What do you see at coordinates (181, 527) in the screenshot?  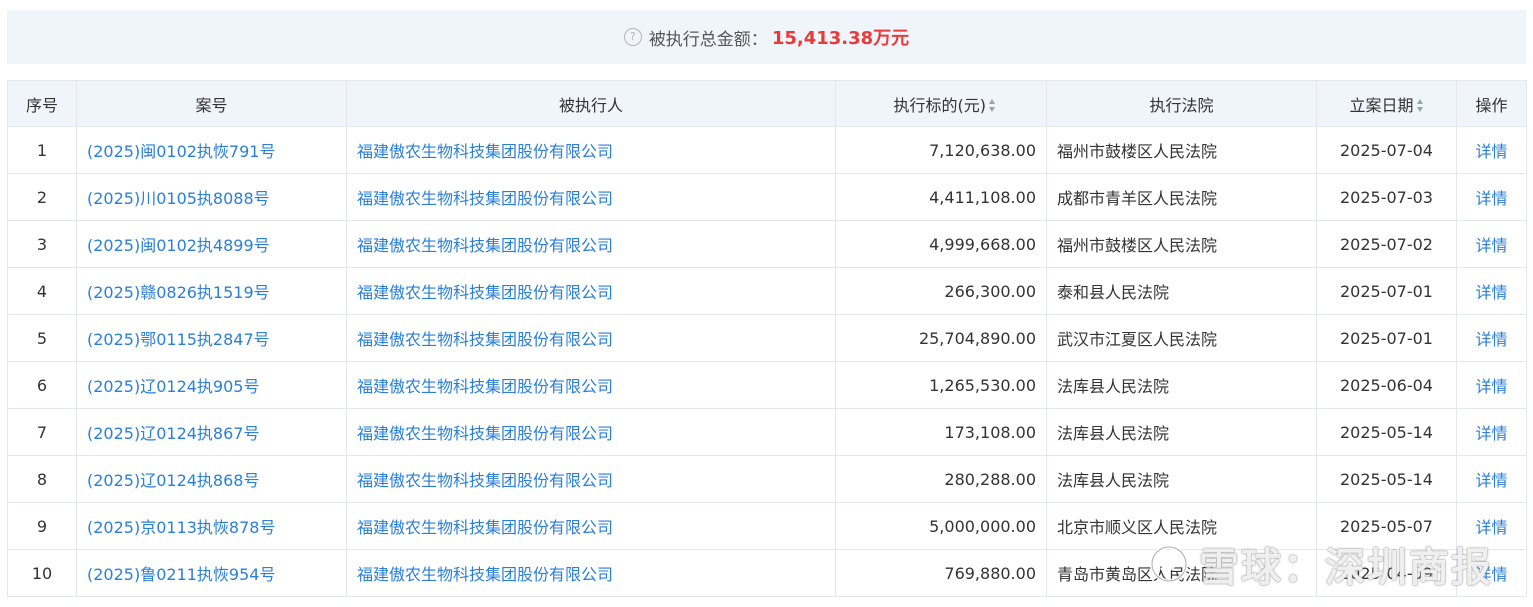 I see `case-number-link: (2025)京0113执恢878号` at bounding box center [181, 527].